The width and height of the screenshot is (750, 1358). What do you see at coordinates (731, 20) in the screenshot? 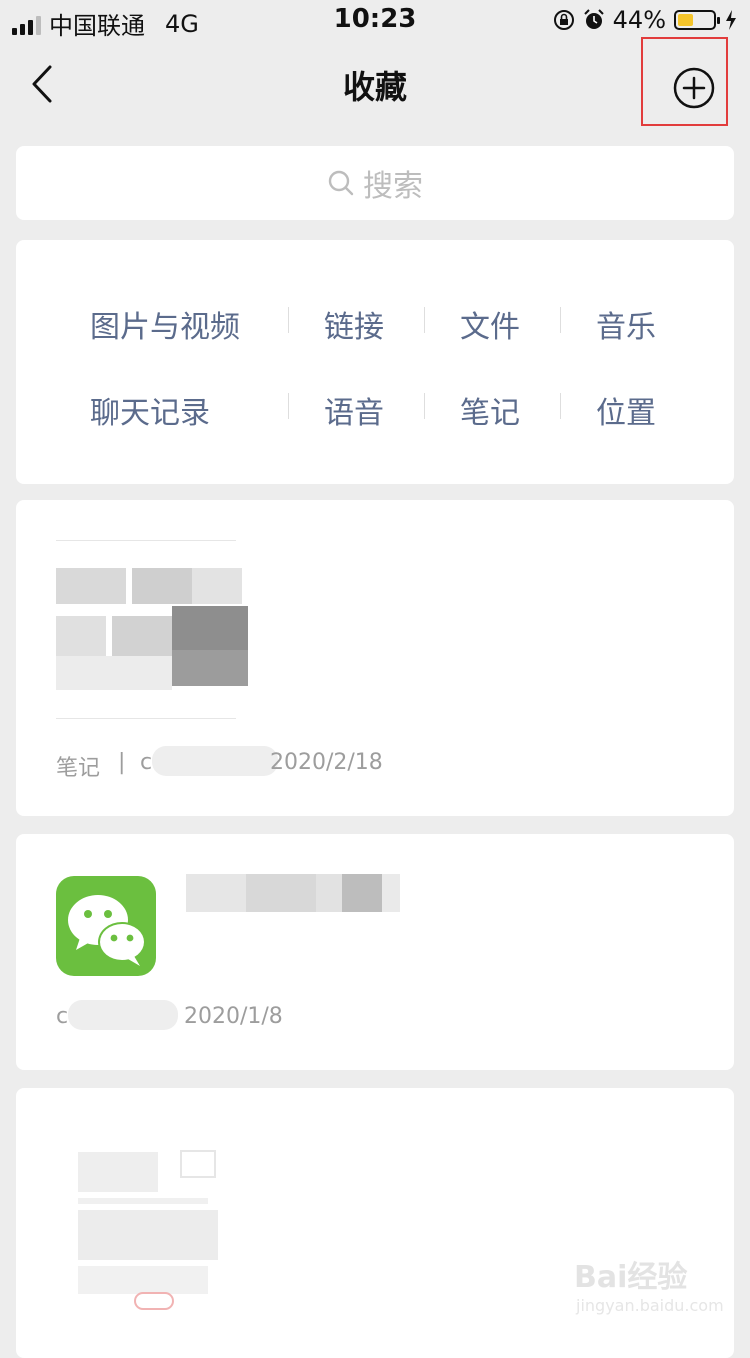
I see `charging-bolt-icon` at bounding box center [731, 20].